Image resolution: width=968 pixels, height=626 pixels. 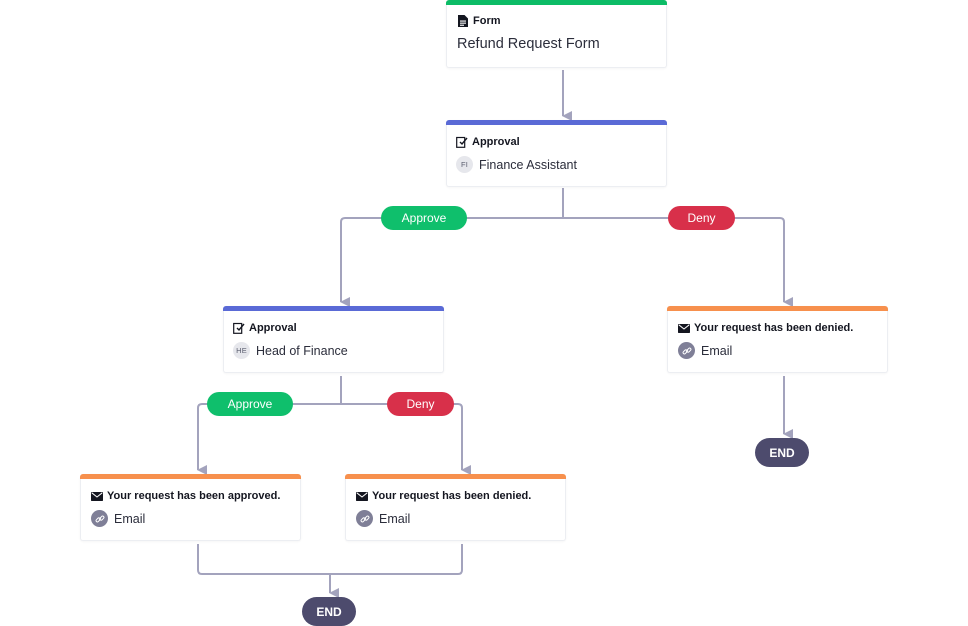 What do you see at coordinates (777, 339) in the screenshot?
I see `email-node-denied-right: Your request has been denied. Email` at bounding box center [777, 339].